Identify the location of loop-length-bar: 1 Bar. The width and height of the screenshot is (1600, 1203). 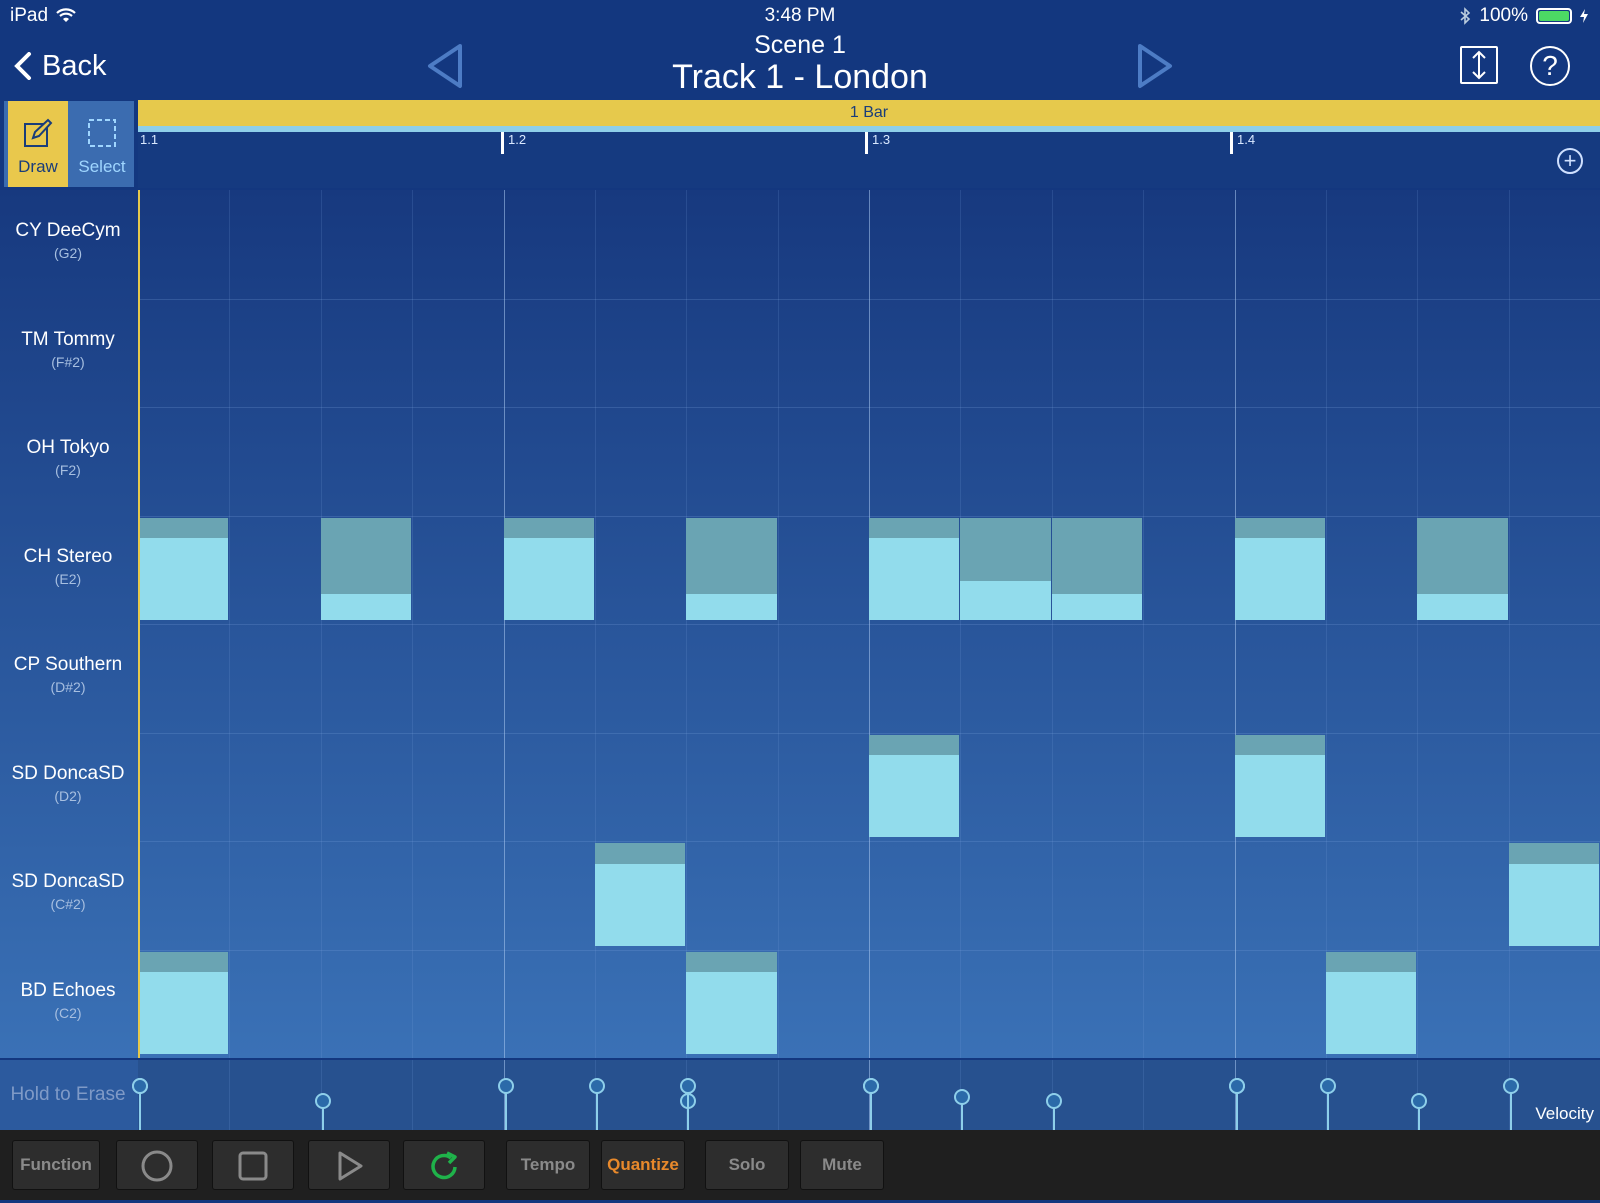
(869, 113).